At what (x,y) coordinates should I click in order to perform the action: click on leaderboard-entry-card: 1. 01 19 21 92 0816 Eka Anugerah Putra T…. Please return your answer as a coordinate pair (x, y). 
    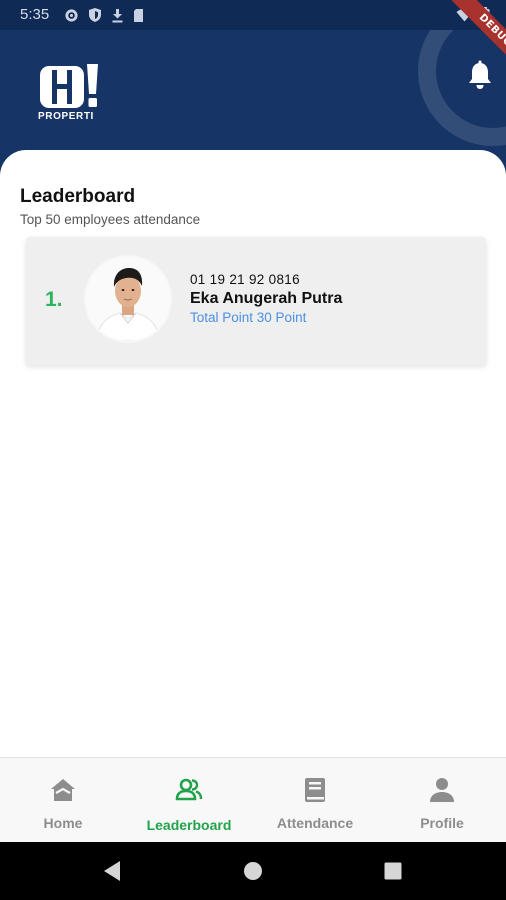
    Looking at the image, I should click on (256, 301).